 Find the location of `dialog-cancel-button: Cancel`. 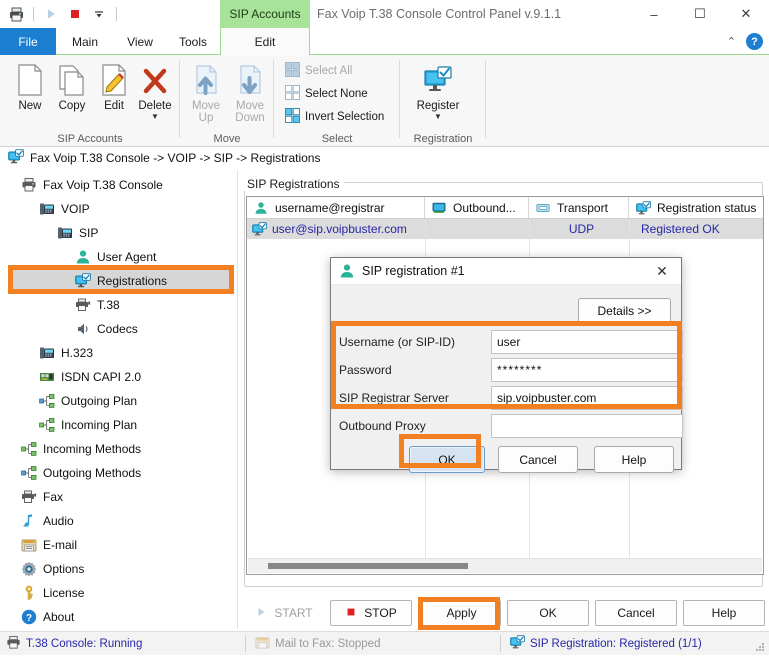

dialog-cancel-button: Cancel is located at coordinates (538, 459).